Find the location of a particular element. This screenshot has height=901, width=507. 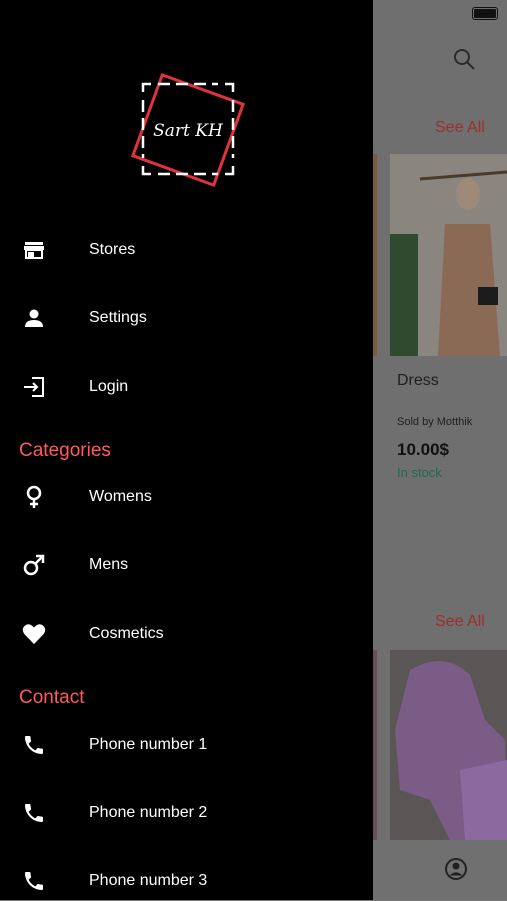

profile-icon is located at coordinates (456, 869).